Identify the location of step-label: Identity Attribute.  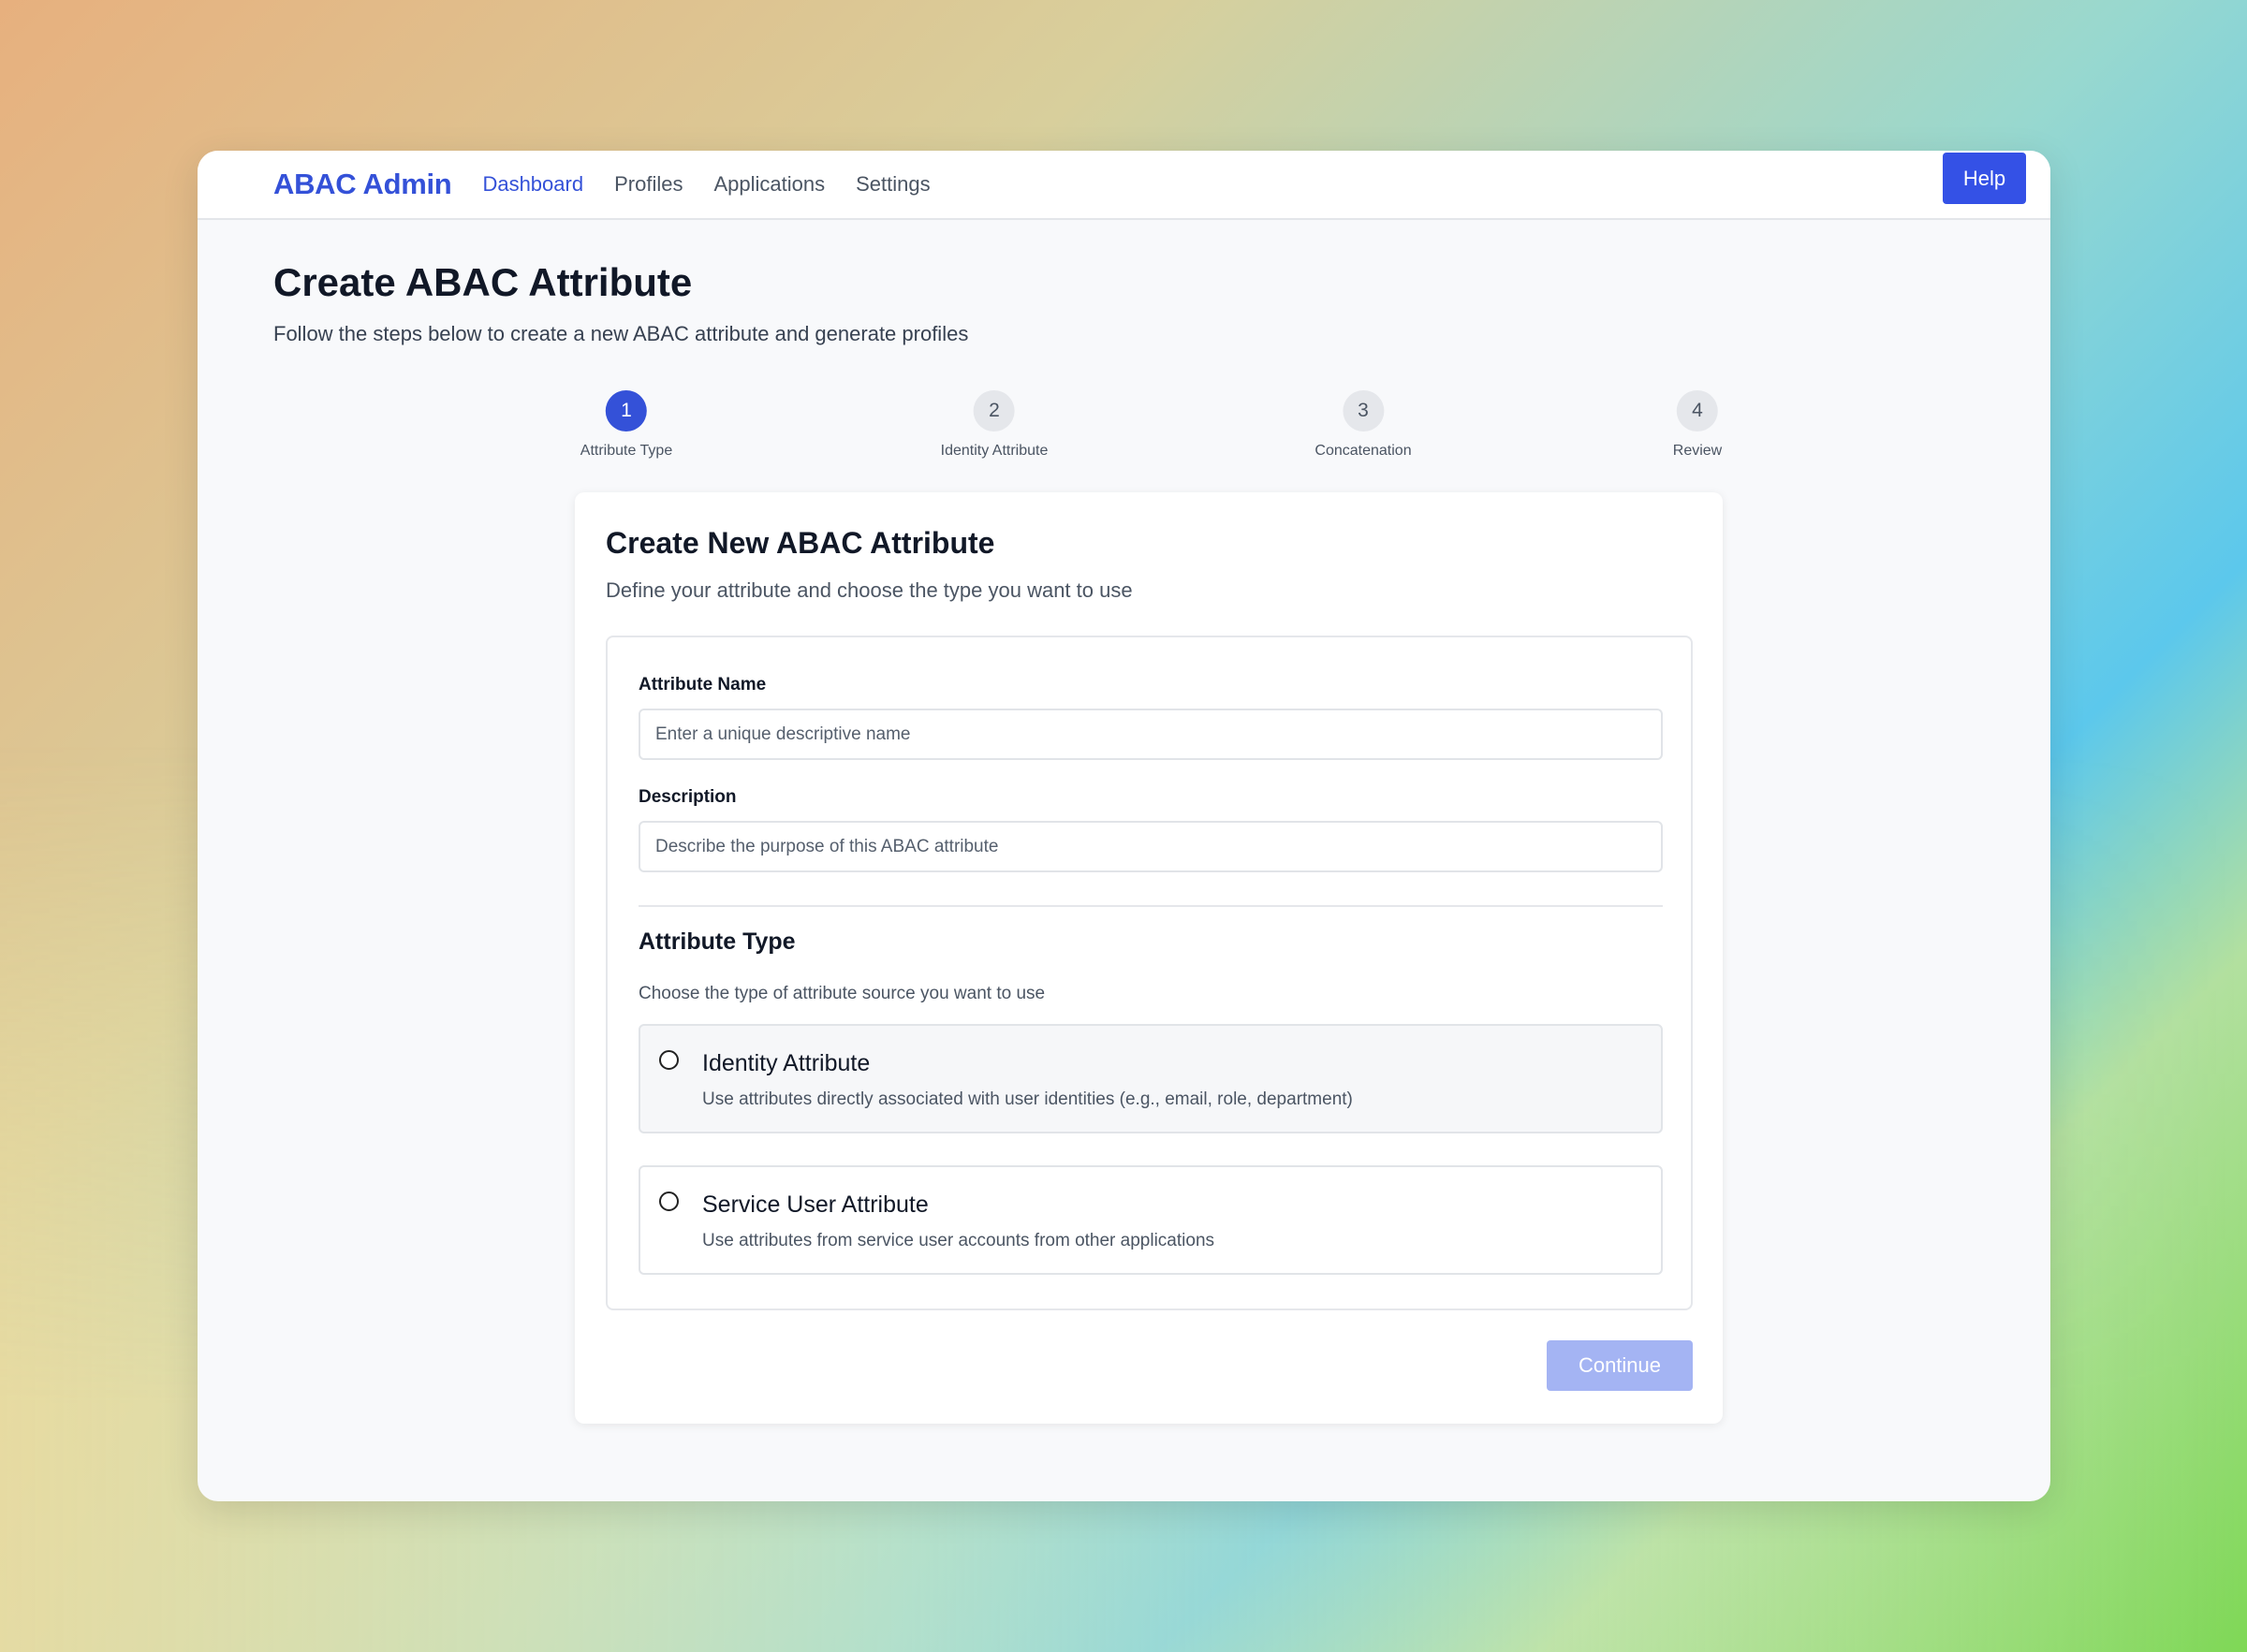
(994, 451).